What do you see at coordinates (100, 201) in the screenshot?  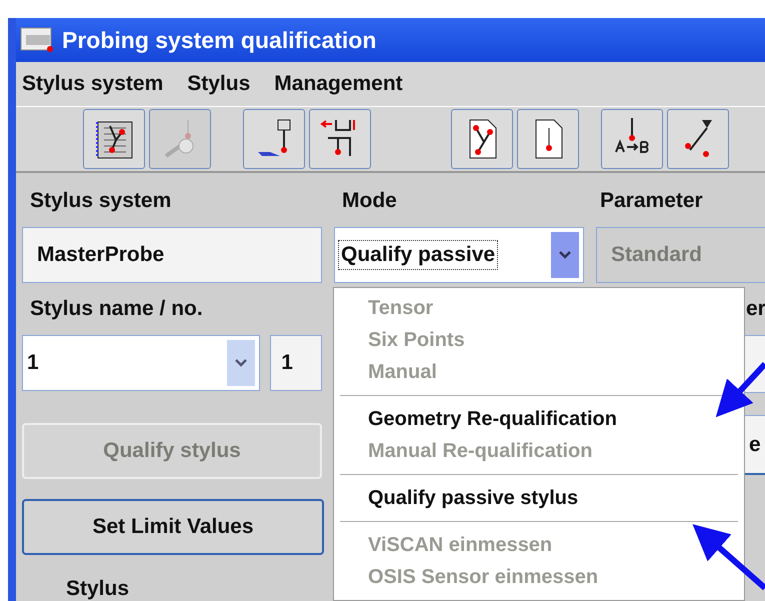 I see `field-label: Stylus system` at bounding box center [100, 201].